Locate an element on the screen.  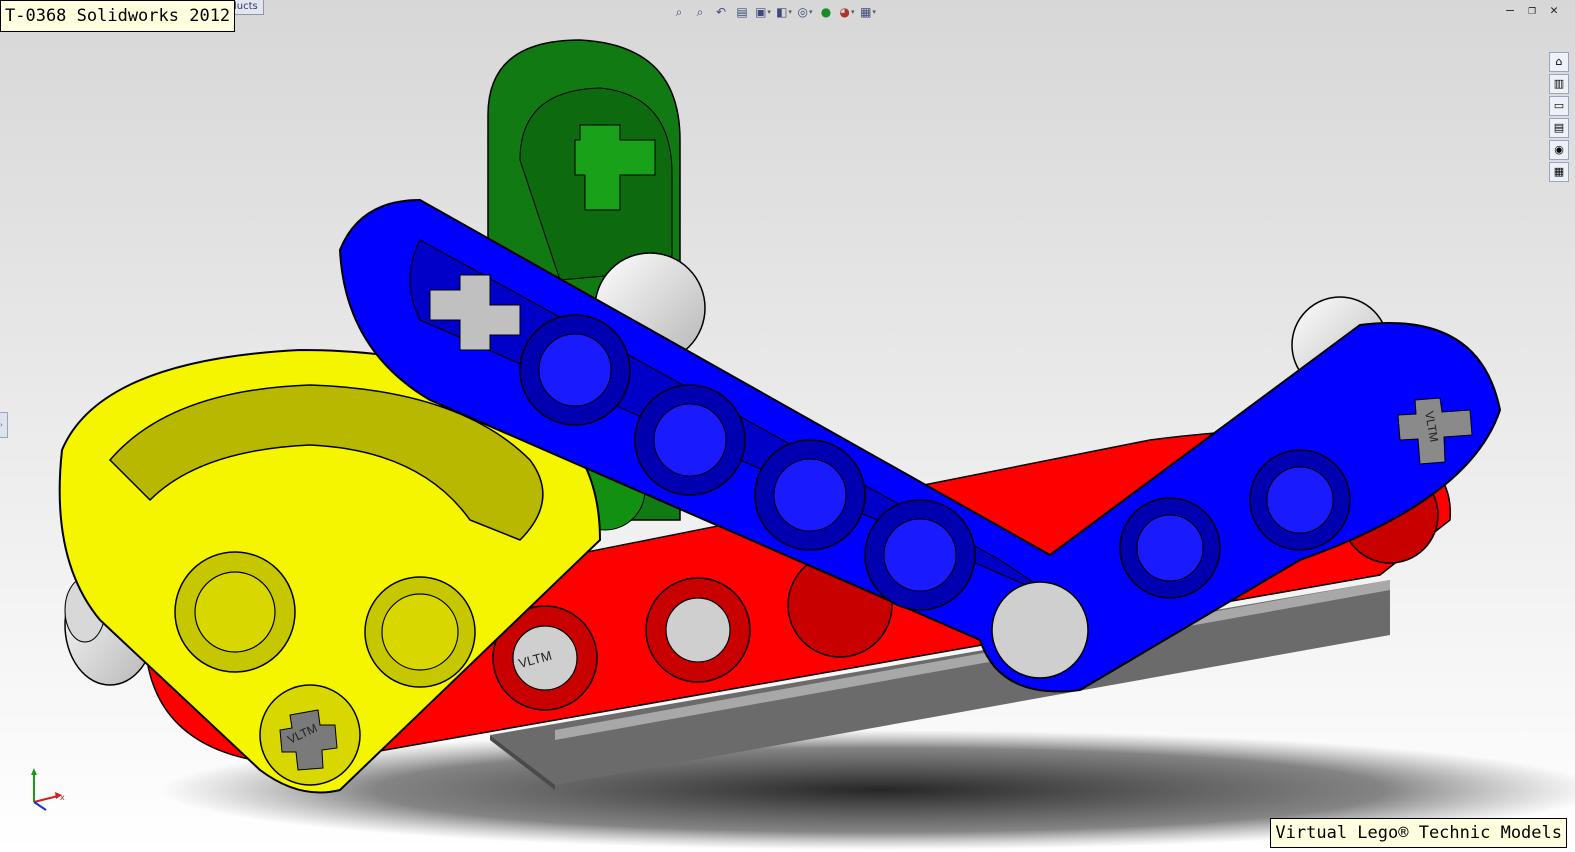
heads-up-view-toolbar: ⌕ ⌕ ↶ ▤ ▣ ▾ ◧ ▾ ◎ ▾ ● ◕ ▾ ▦ ▾ is located at coordinates (773, 13).